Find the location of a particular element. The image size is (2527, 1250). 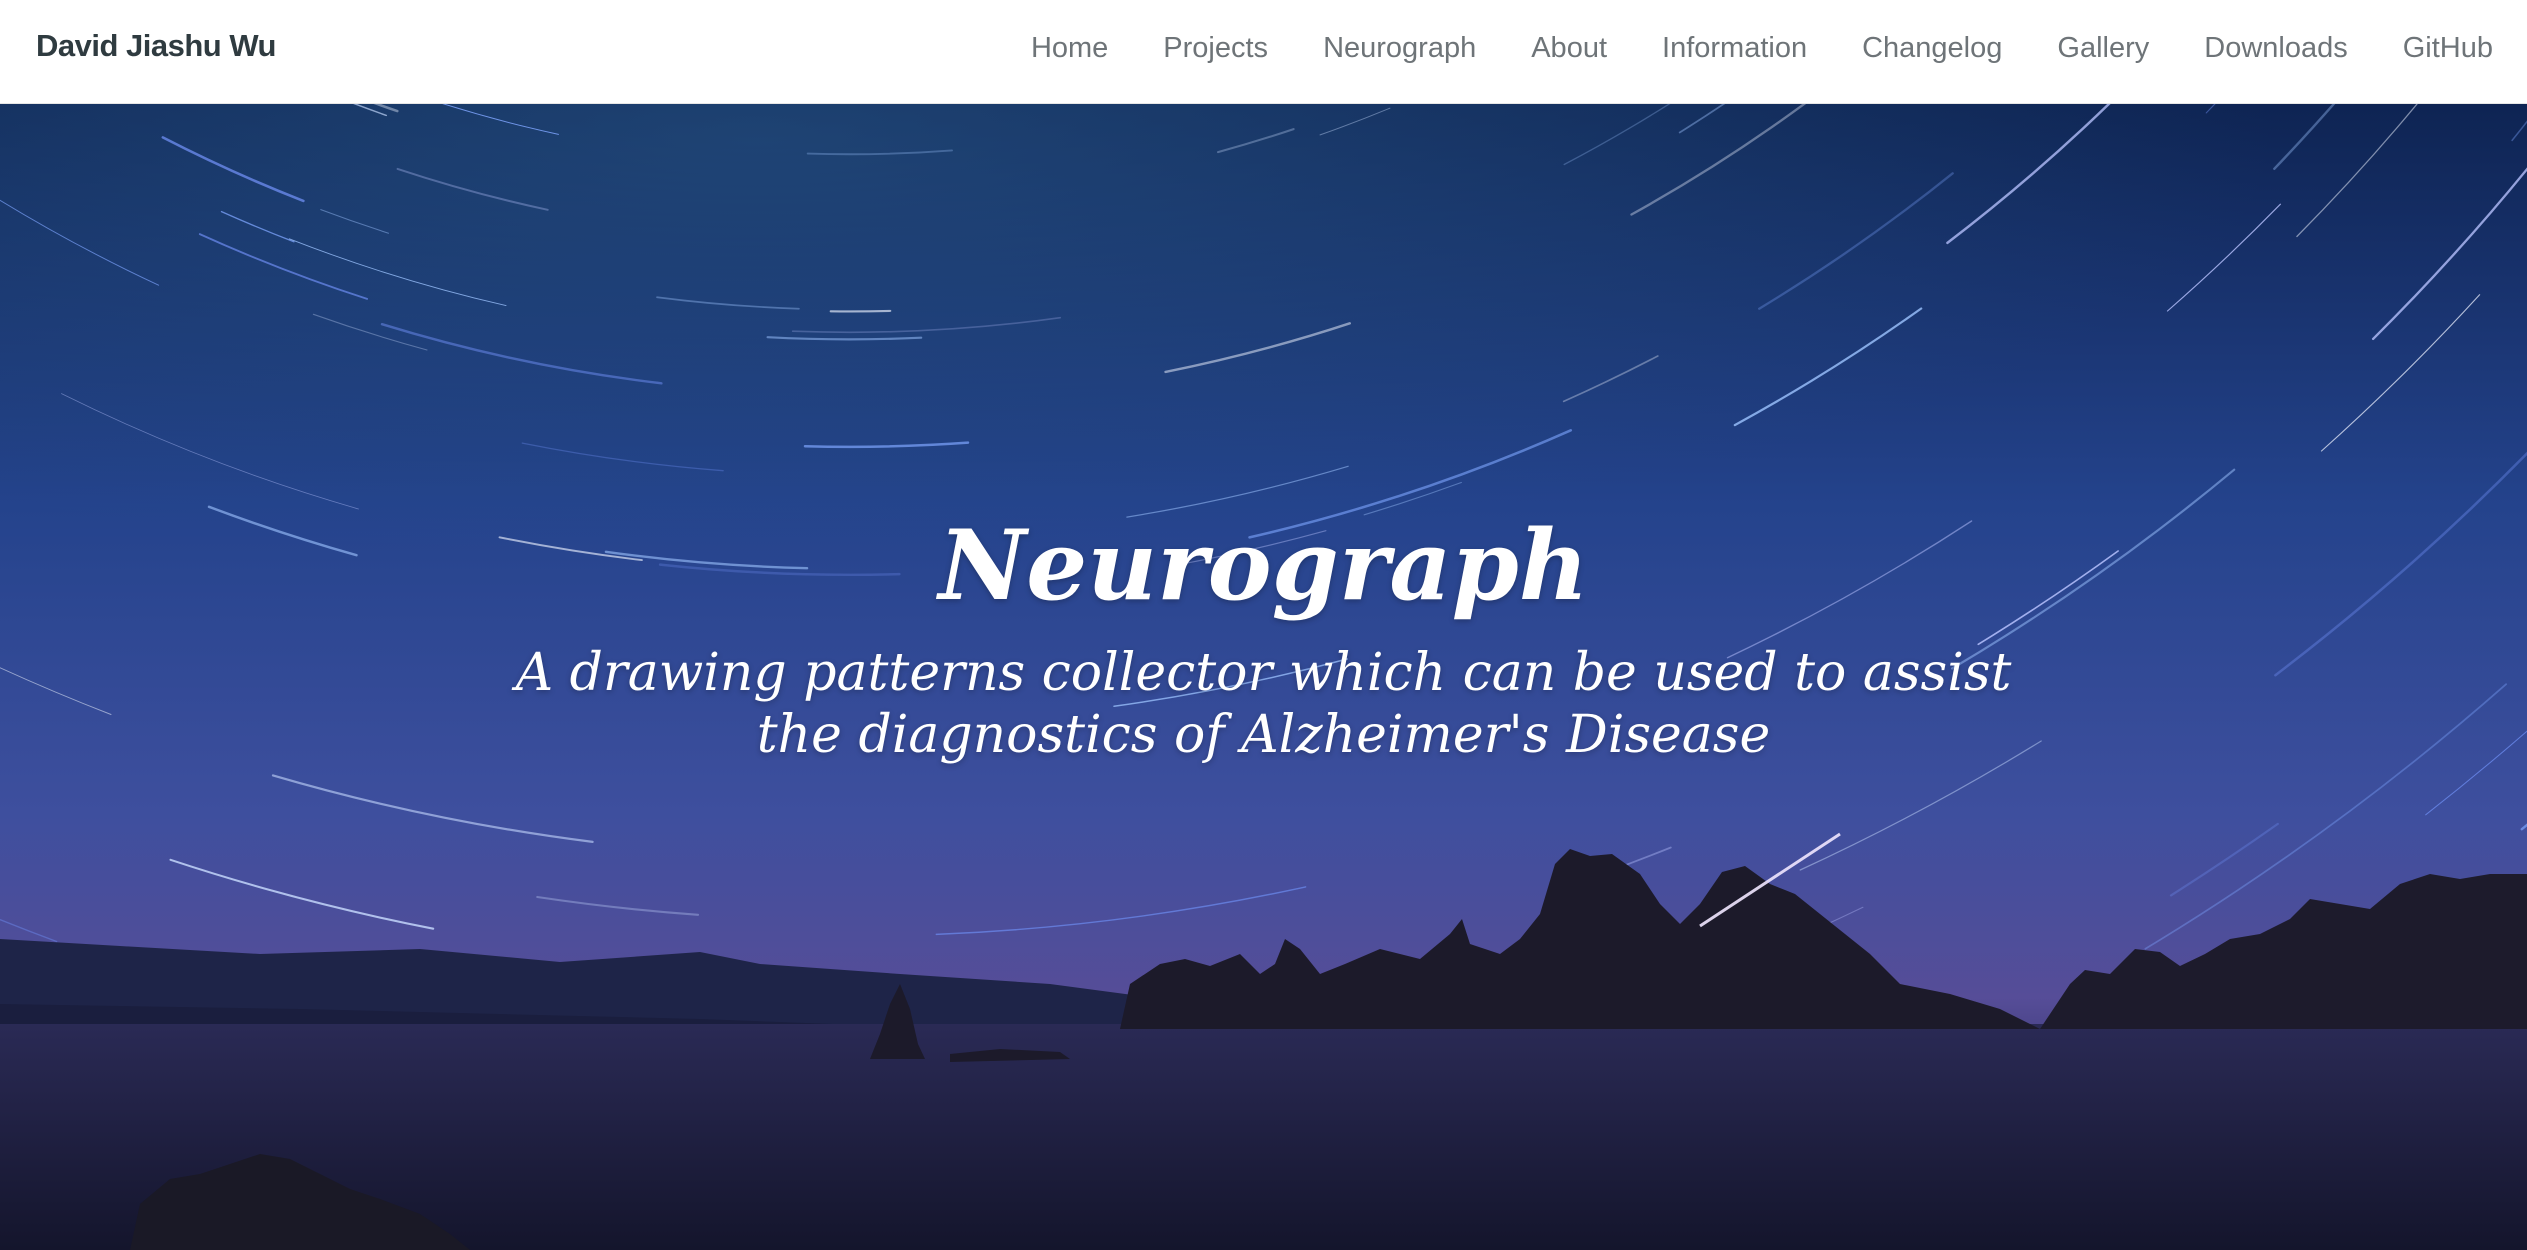

star-trail is located at coordinates (860, 311).